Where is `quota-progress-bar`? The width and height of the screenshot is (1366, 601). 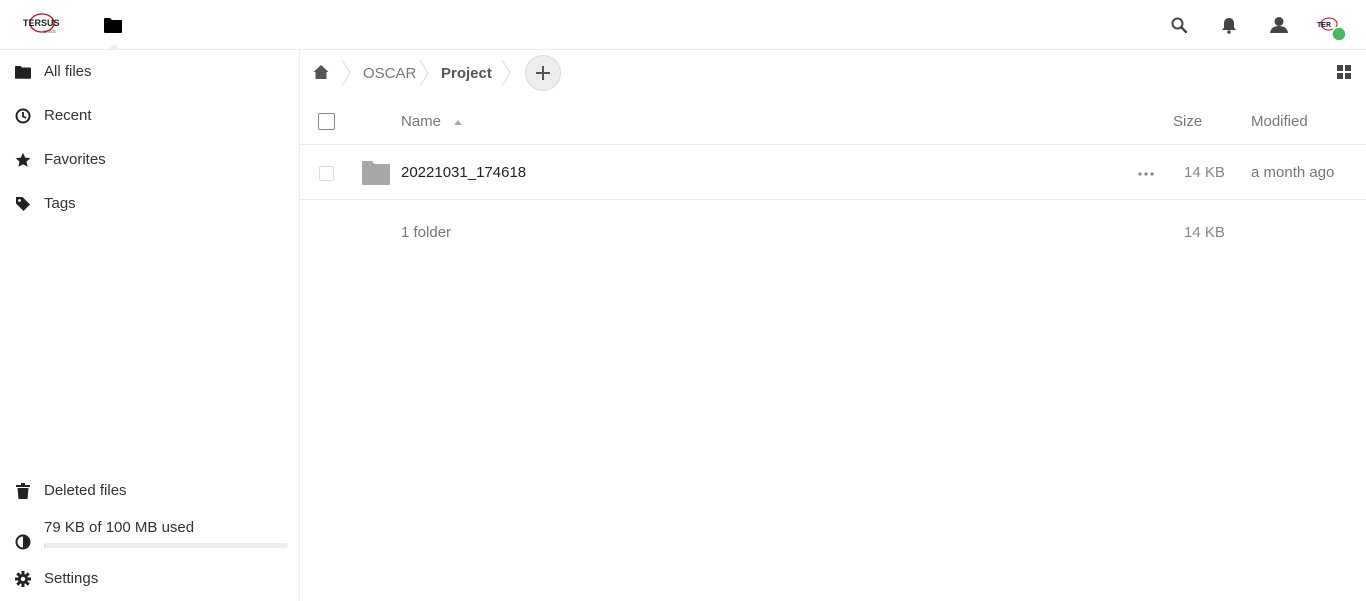 quota-progress-bar is located at coordinates (166, 545).